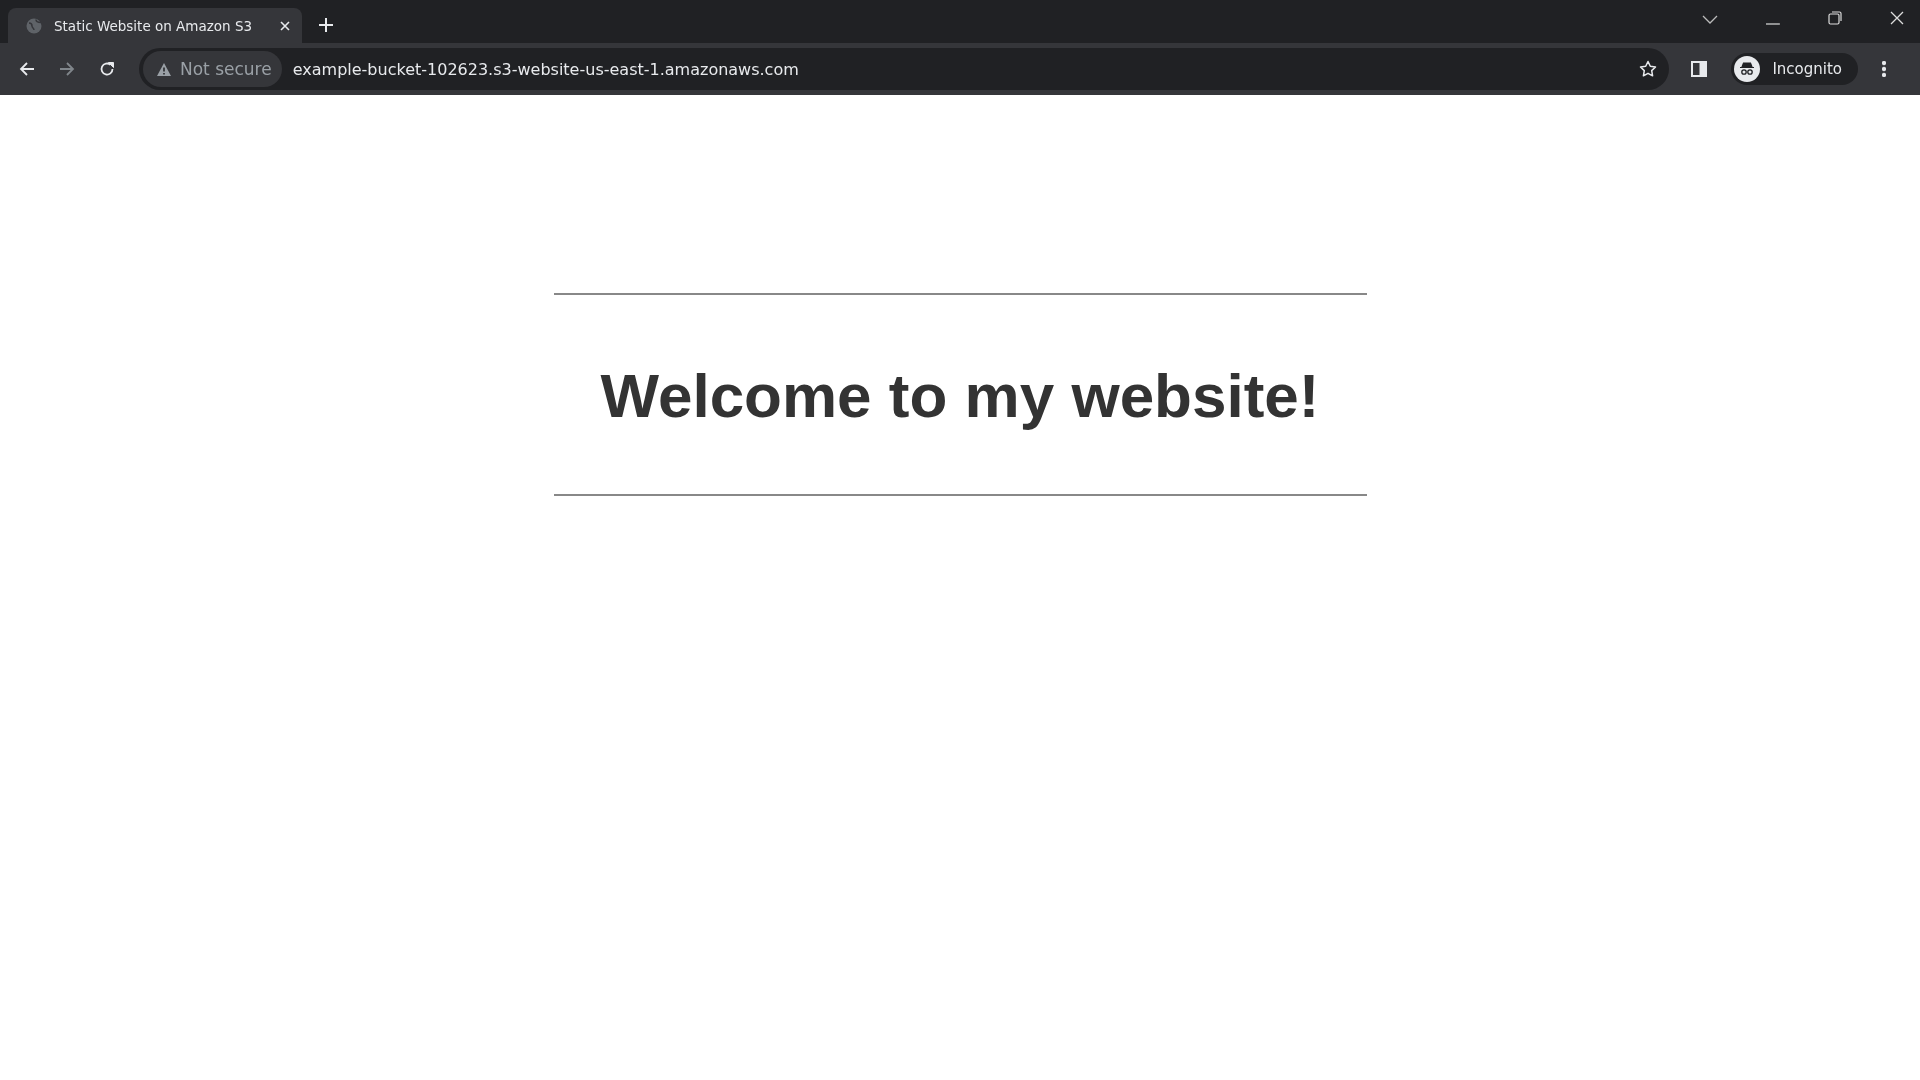  I want to click on globe-icon, so click(34, 25).